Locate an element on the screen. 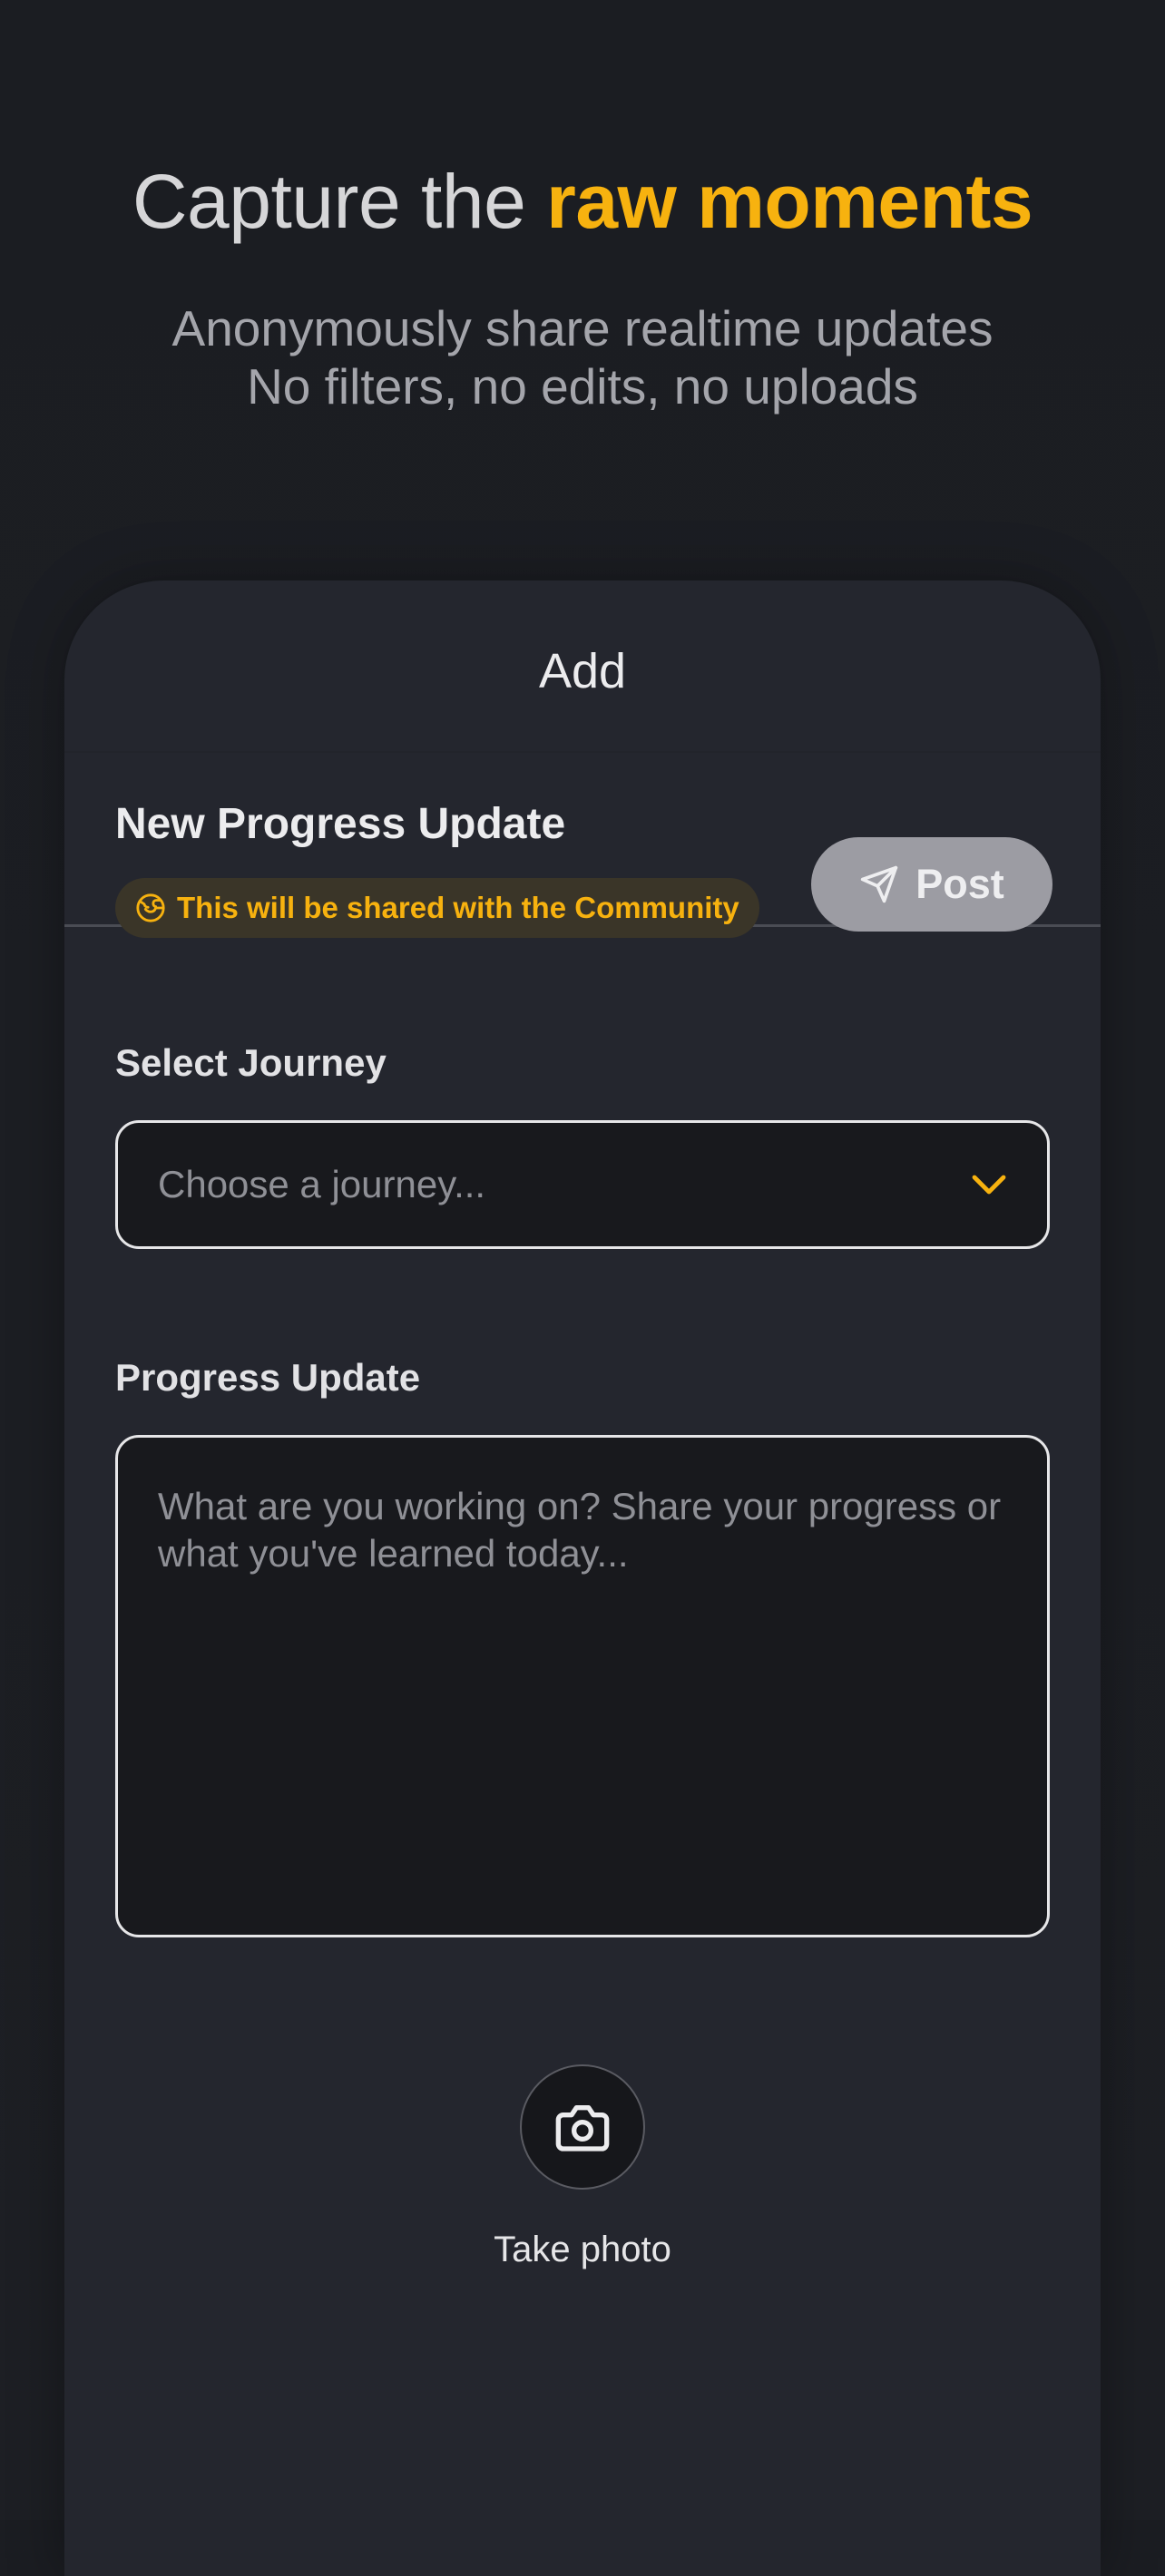 This screenshot has height=2576, width=1165. chevron-down-icon is located at coordinates (989, 1185).